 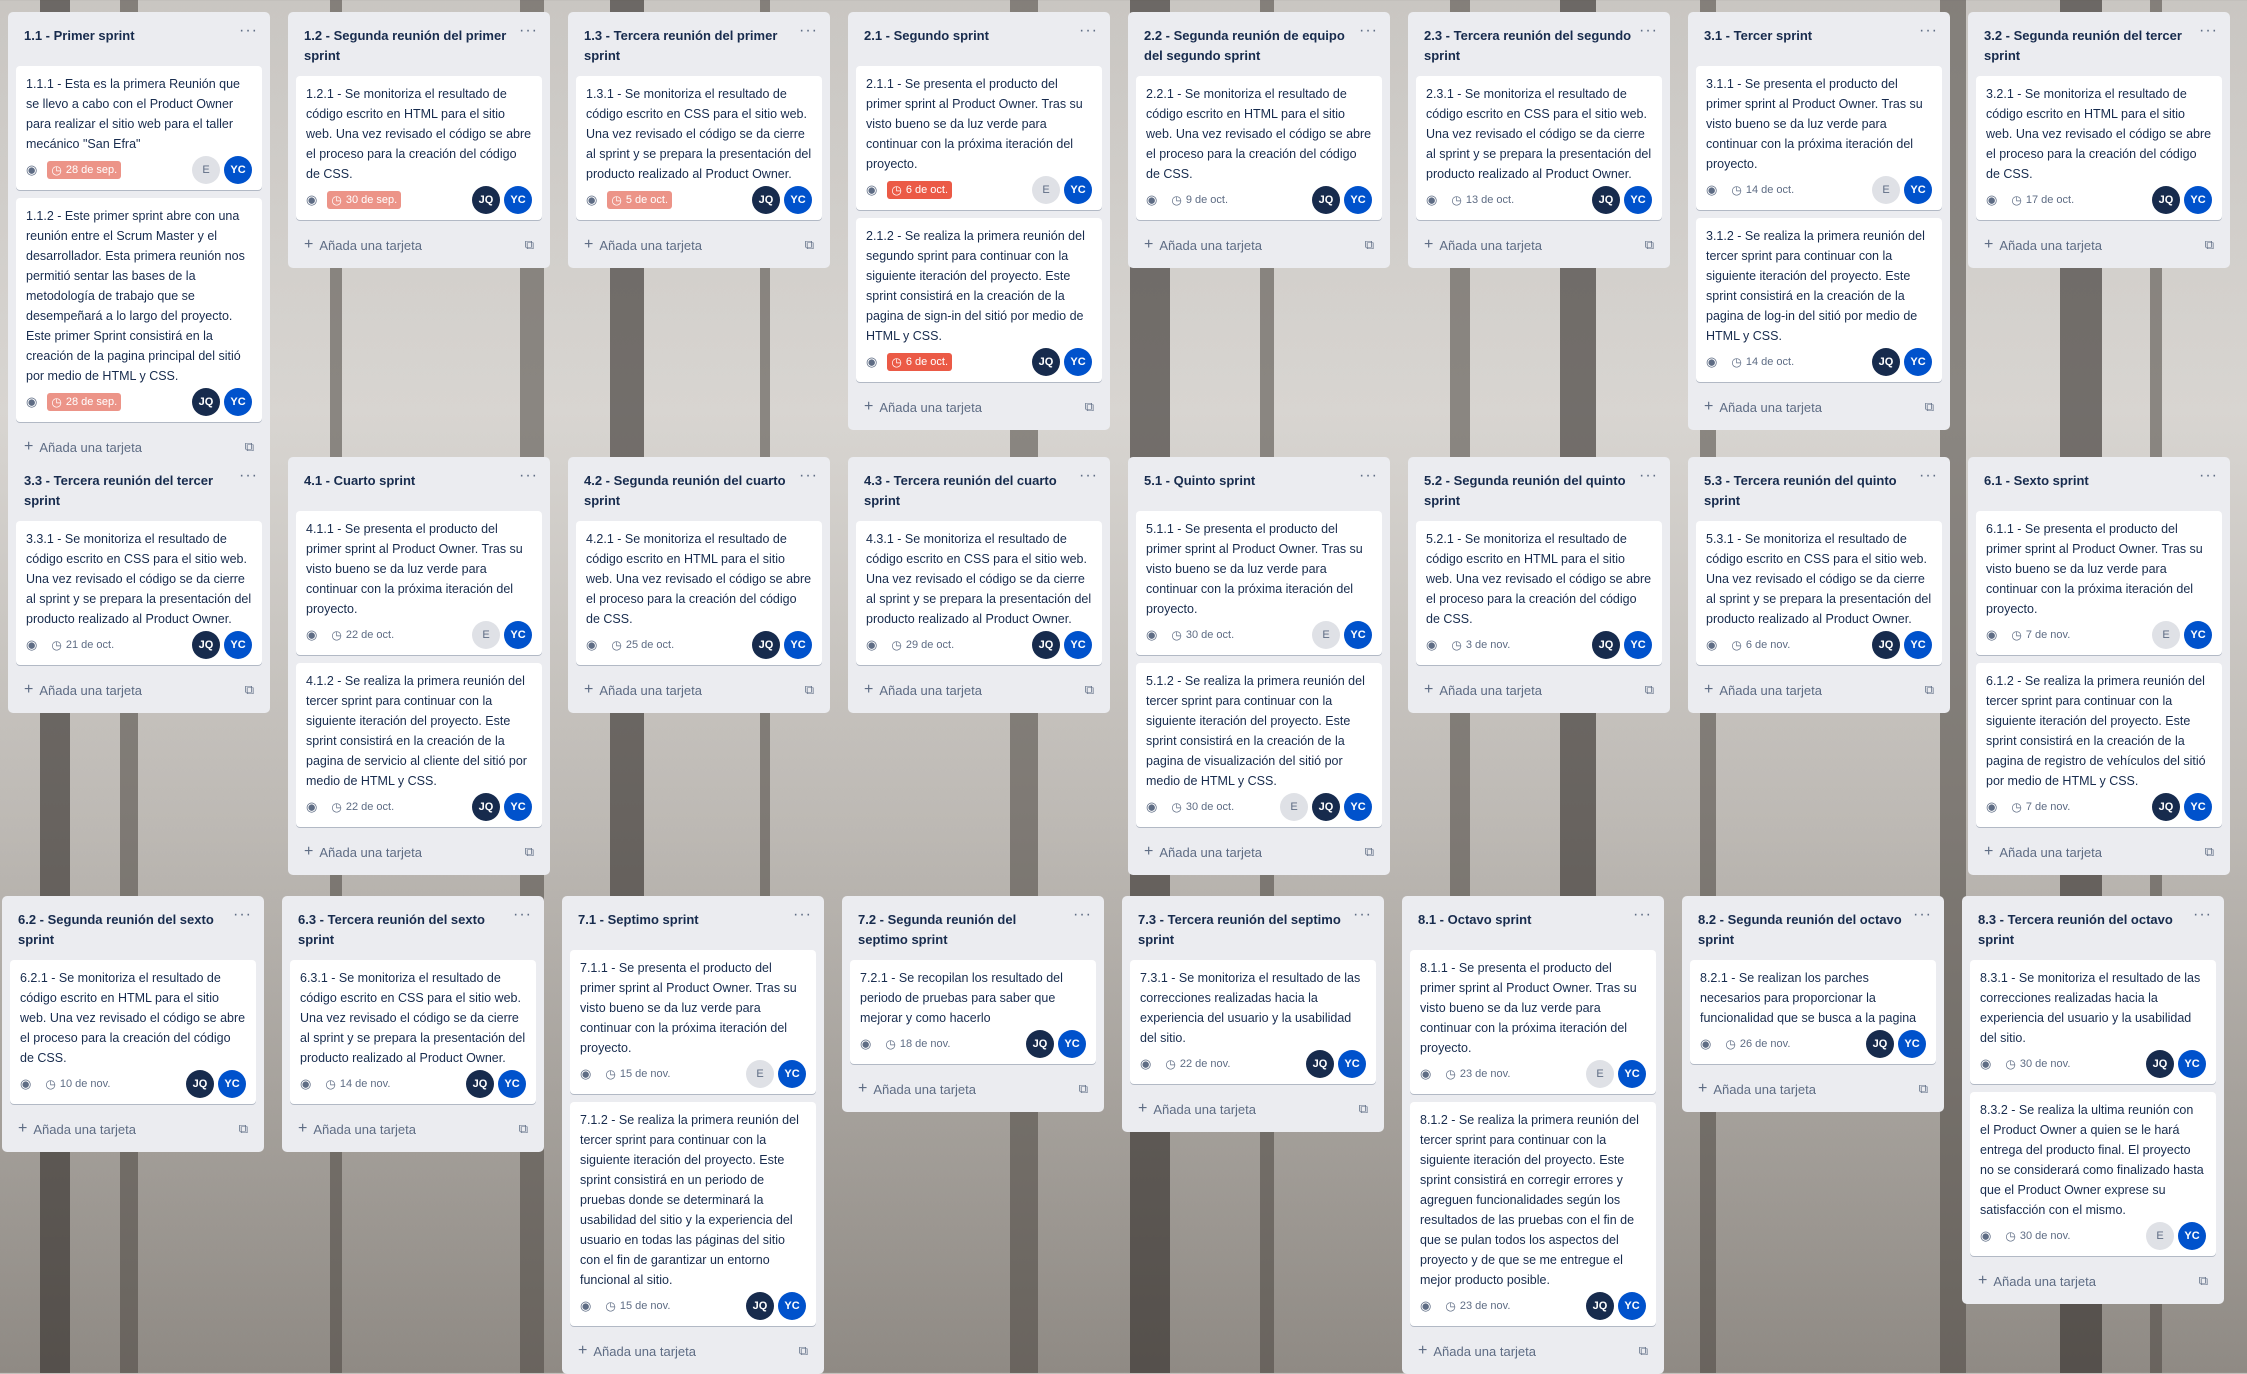 I want to click on due-date-badge: ◷ 9 de oct., so click(x=1199, y=200).